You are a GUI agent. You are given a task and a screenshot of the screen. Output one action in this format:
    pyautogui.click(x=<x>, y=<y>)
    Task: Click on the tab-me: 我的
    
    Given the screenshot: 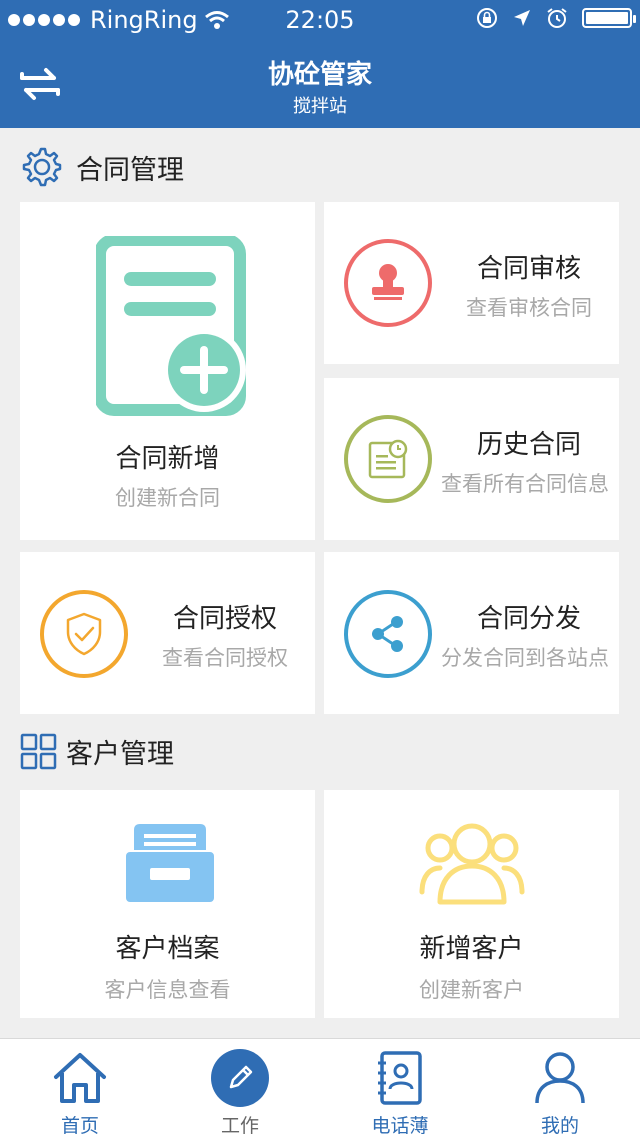 What is the action you would take?
    pyautogui.click(x=560, y=1087)
    